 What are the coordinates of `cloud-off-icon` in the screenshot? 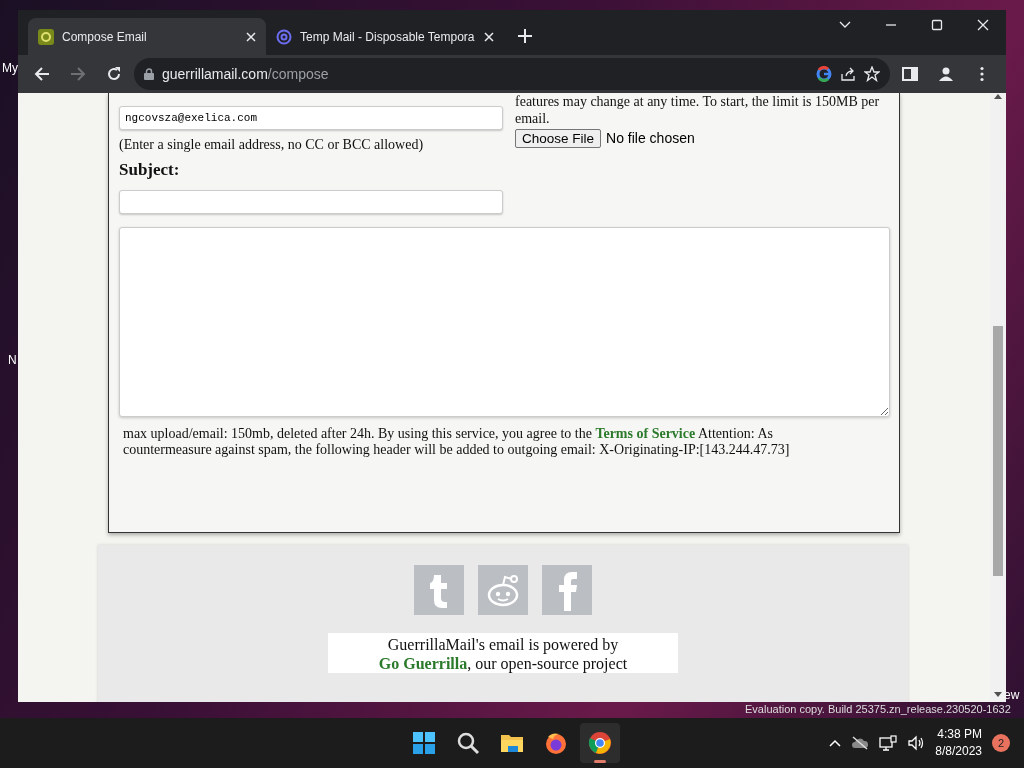 It's located at (860, 743).